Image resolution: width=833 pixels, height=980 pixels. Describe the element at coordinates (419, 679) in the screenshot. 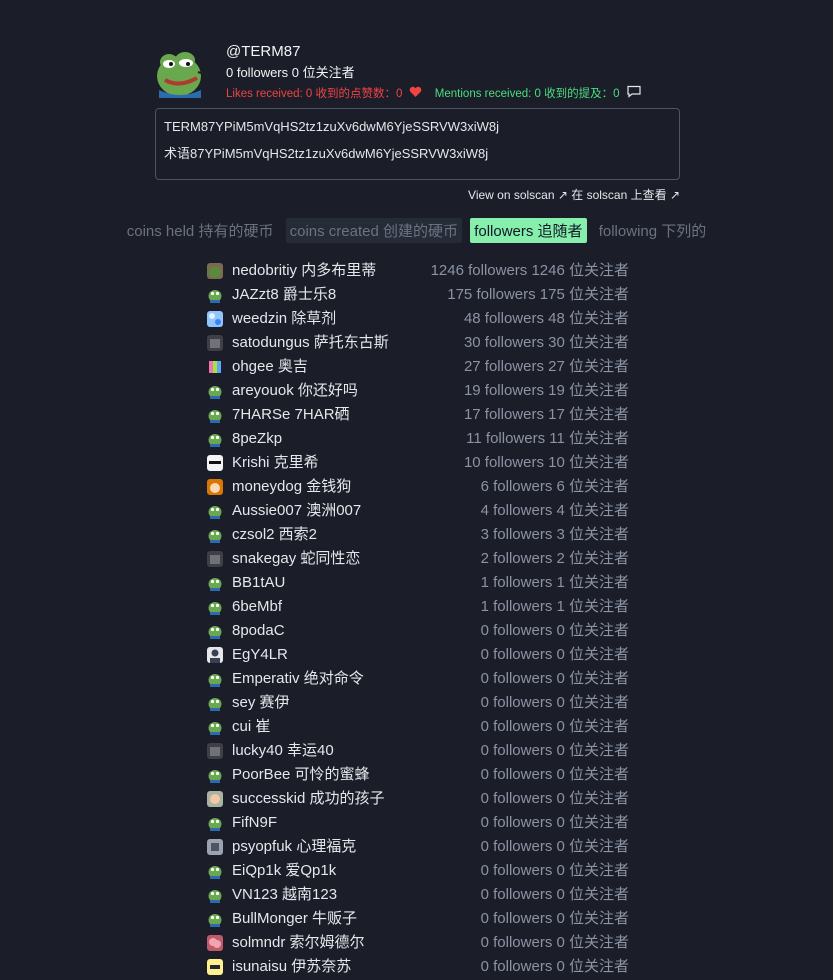

I see `follower-row: Emperativ 绝对命令 0 followers 0 位关注者` at that location.